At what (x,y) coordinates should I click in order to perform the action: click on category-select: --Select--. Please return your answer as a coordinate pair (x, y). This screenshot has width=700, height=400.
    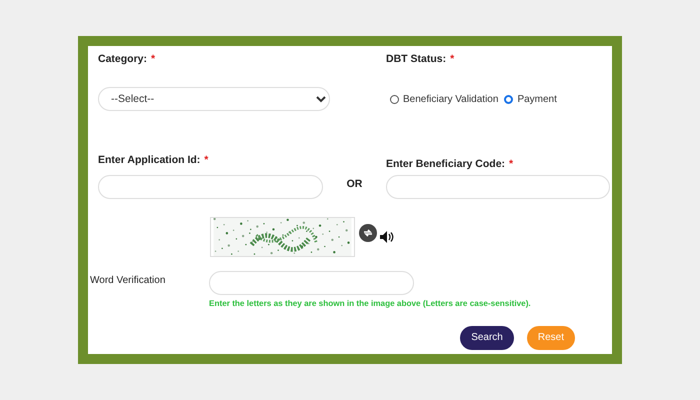
    Looking at the image, I should click on (214, 98).